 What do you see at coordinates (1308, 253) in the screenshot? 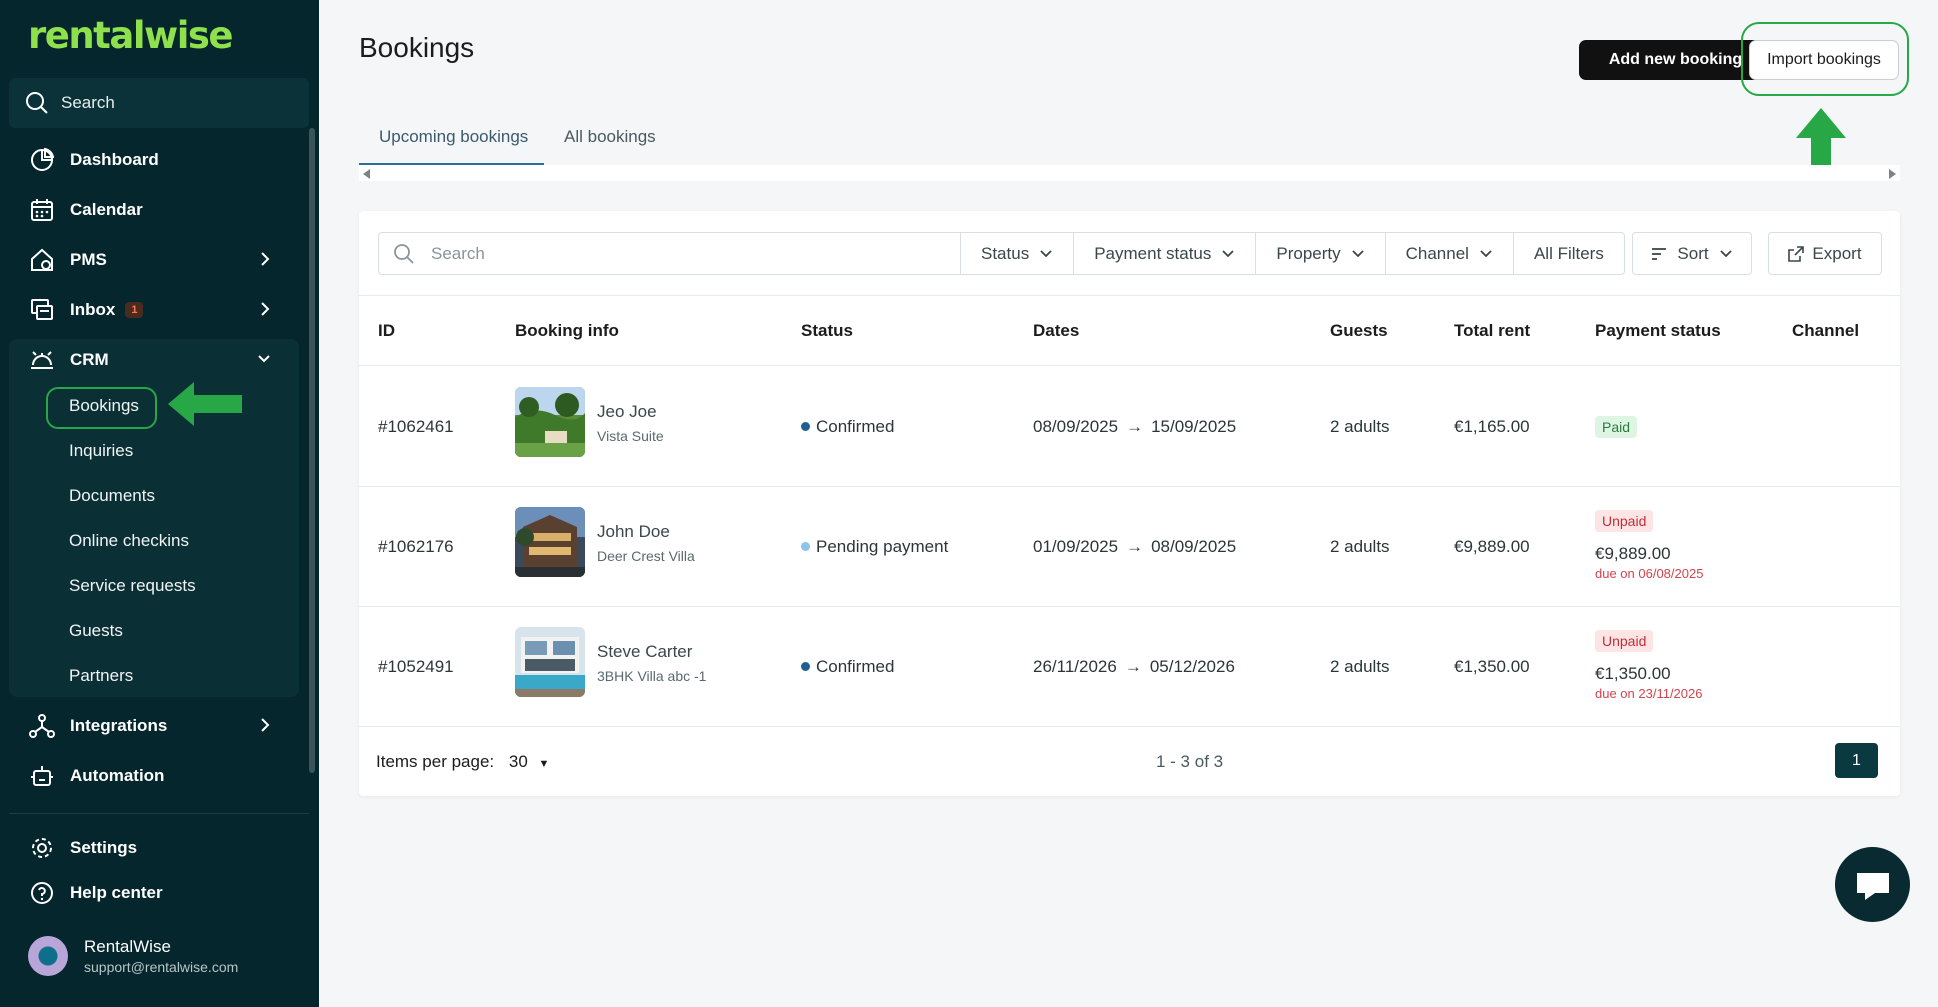
I see `property-filter-label: Property` at bounding box center [1308, 253].